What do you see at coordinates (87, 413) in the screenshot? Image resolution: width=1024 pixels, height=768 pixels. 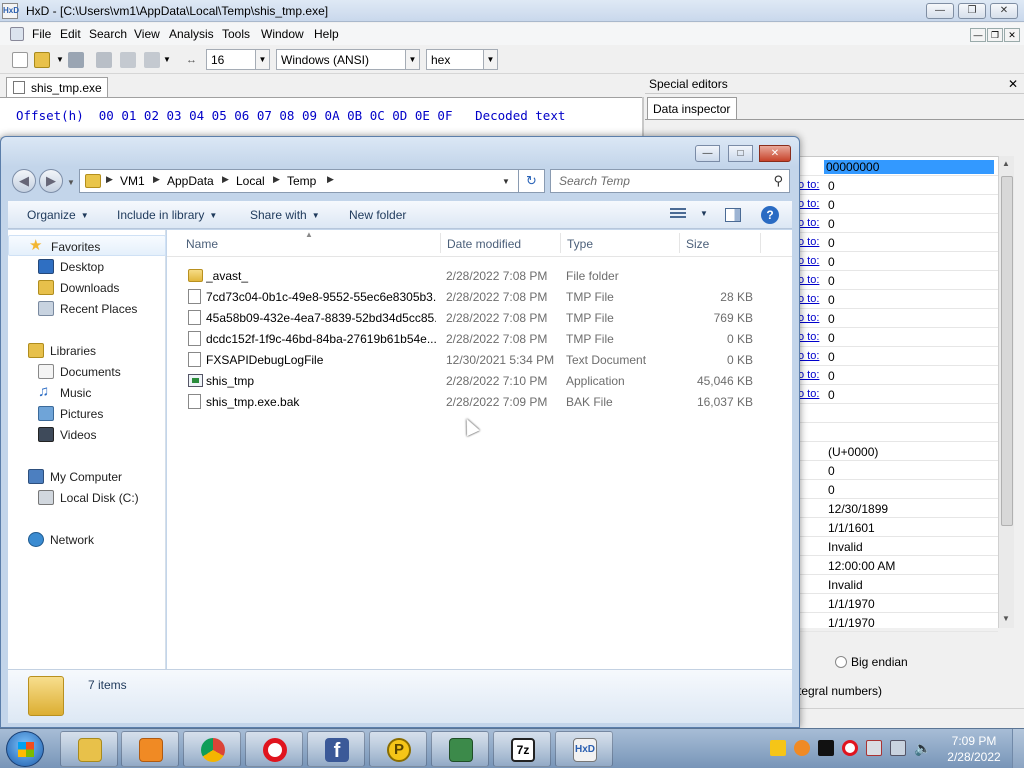 I see `sidebar-item-pictures: Pictures` at bounding box center [87, 413].